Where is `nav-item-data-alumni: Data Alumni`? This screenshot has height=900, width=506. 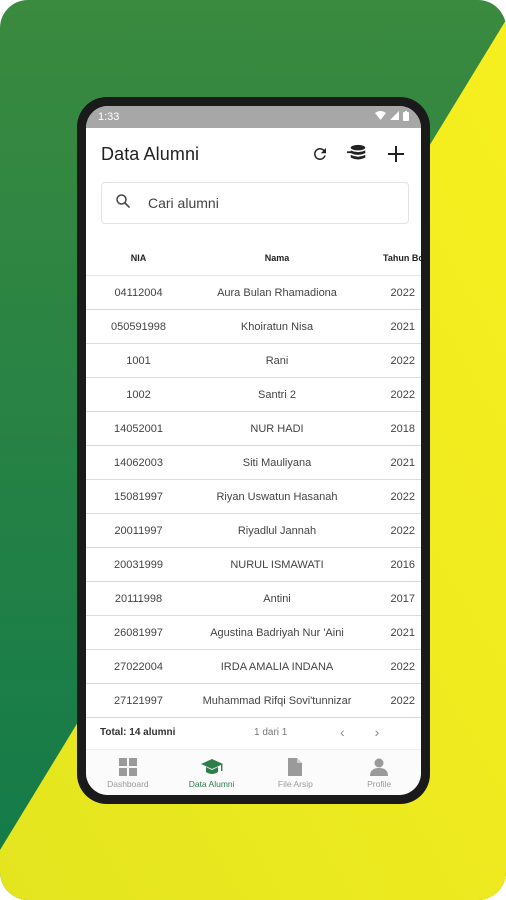 nav-item-data-alumni: Data Alumni is located at coordinates (212, 772).